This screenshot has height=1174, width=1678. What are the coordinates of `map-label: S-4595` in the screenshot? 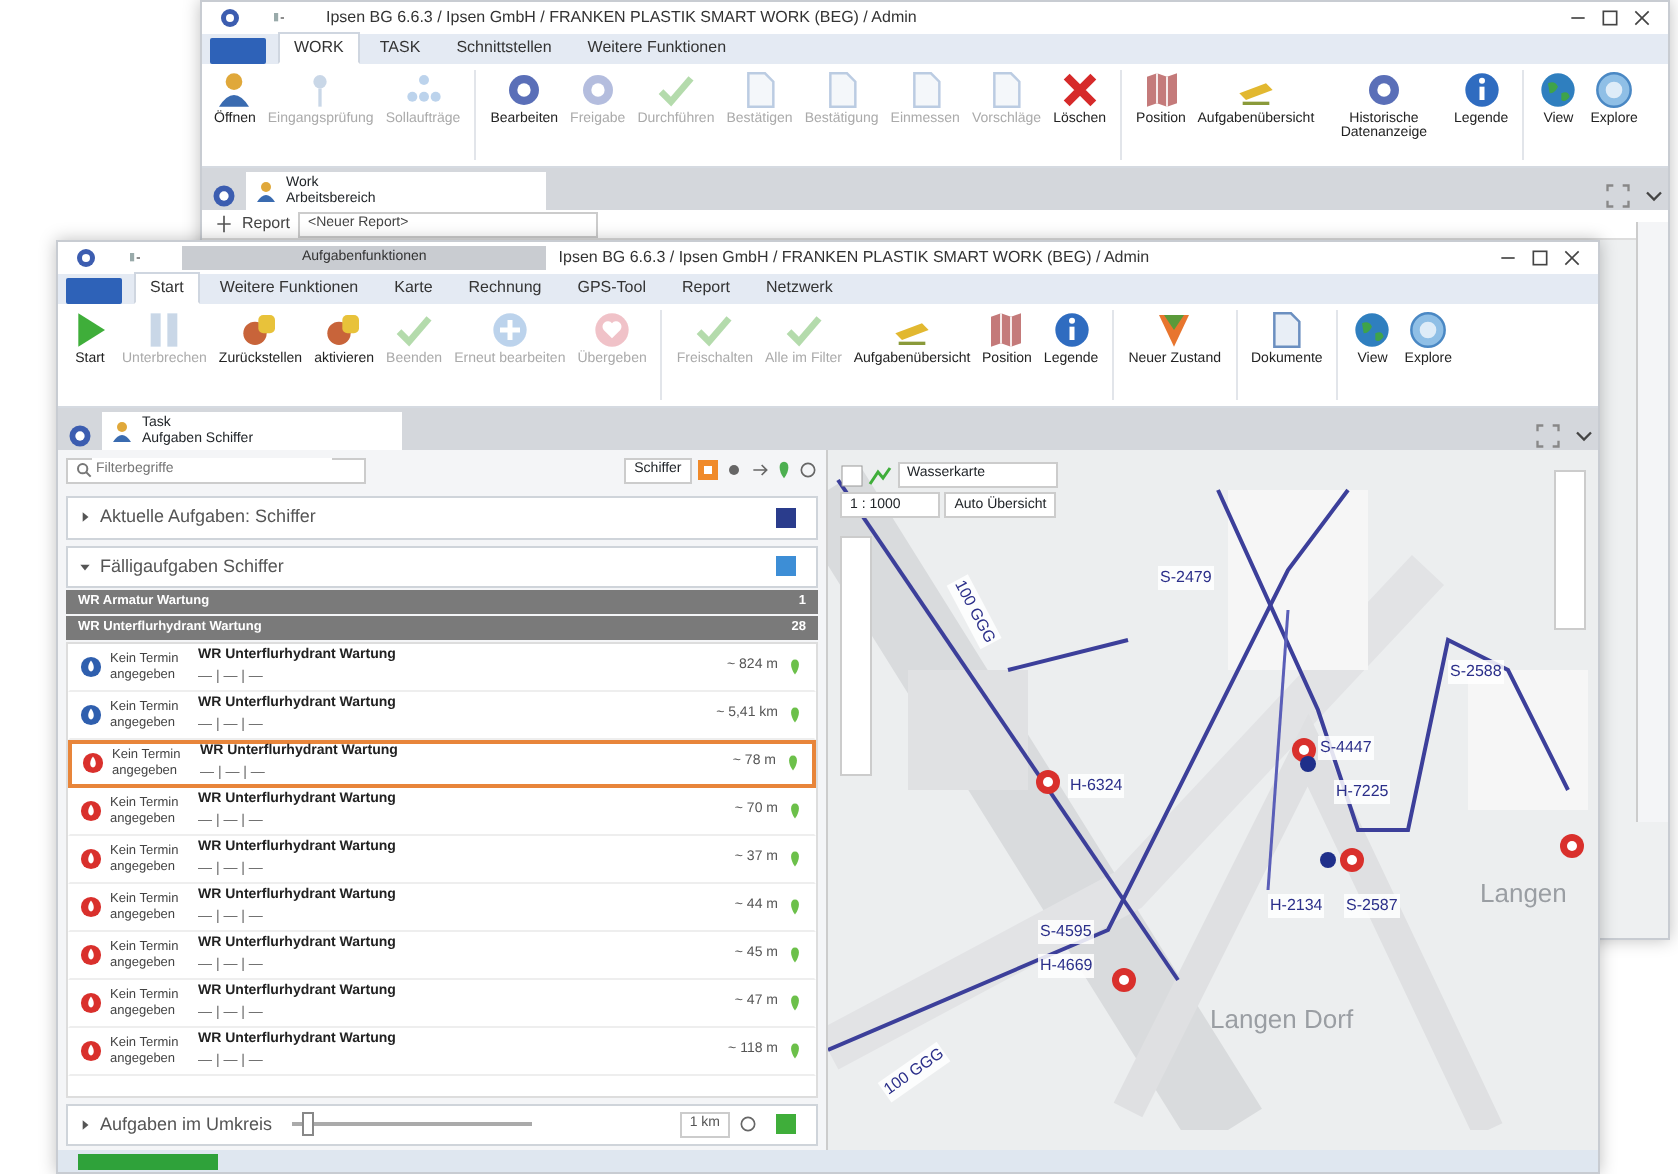 It's located at (1066, 932).